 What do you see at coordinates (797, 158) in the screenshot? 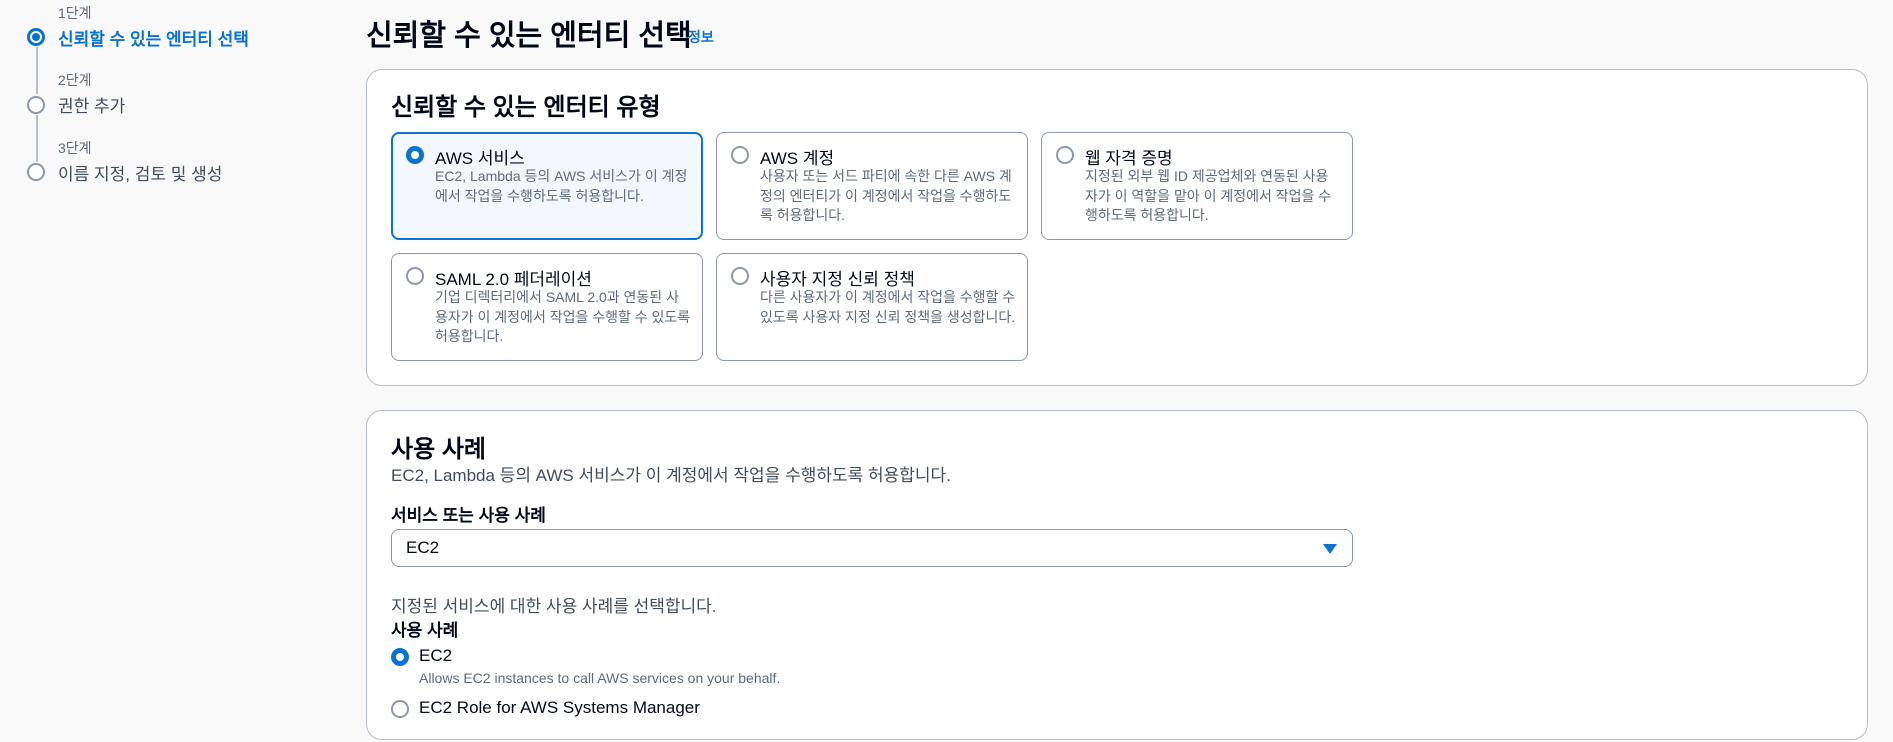
I see `tile-title: AWS 계정` at bounding box center [797, 158].